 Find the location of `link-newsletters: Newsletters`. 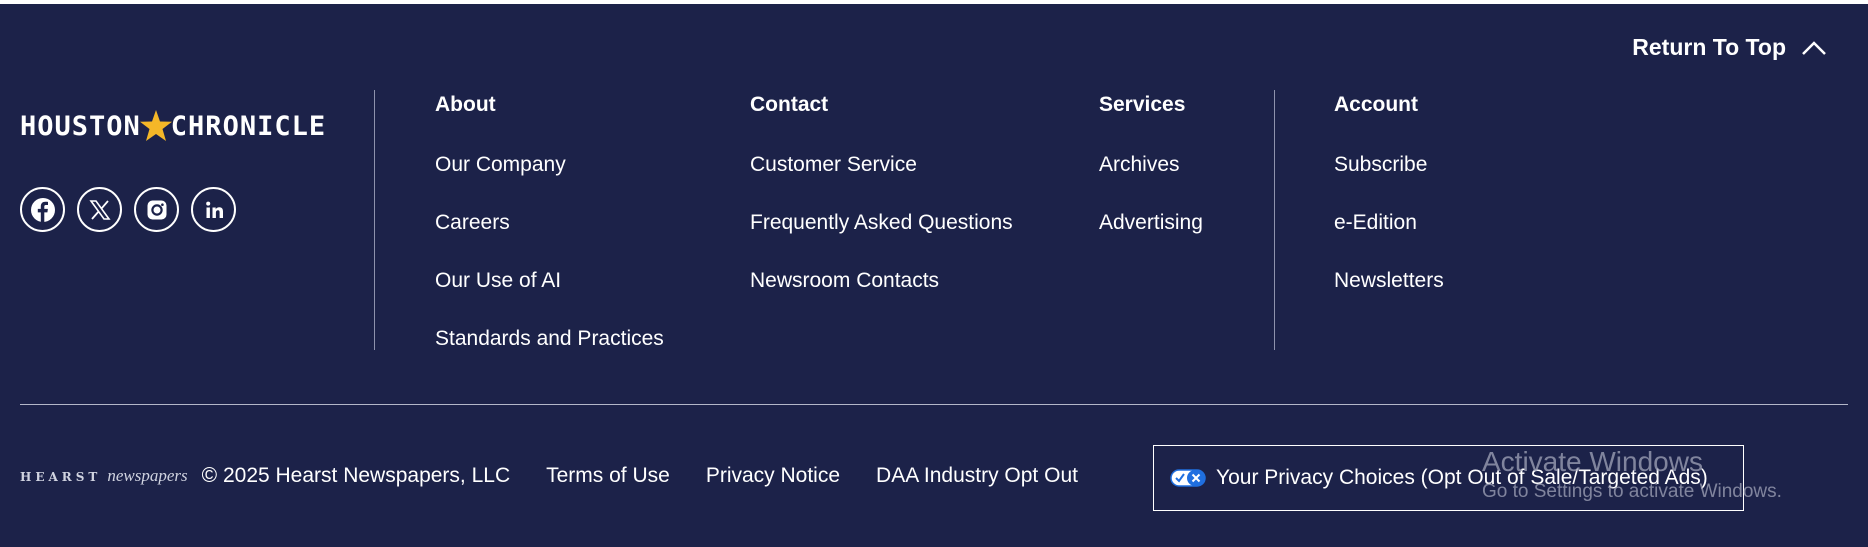

link-newsletters: Newsletters is located at coordinates (1389, 281).